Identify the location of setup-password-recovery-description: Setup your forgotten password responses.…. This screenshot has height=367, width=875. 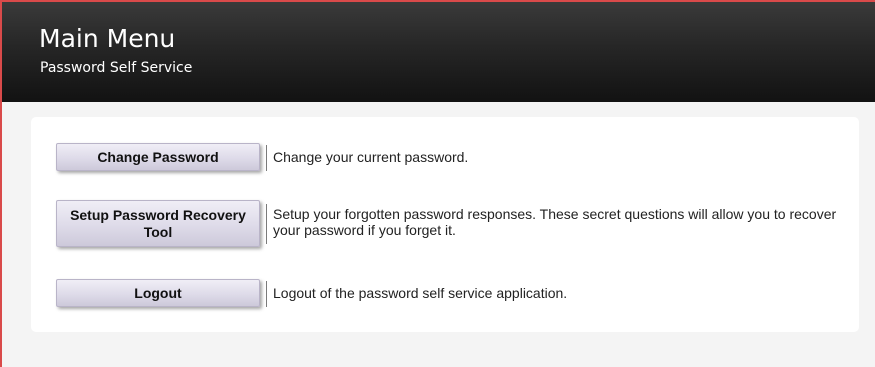
(555, 222).